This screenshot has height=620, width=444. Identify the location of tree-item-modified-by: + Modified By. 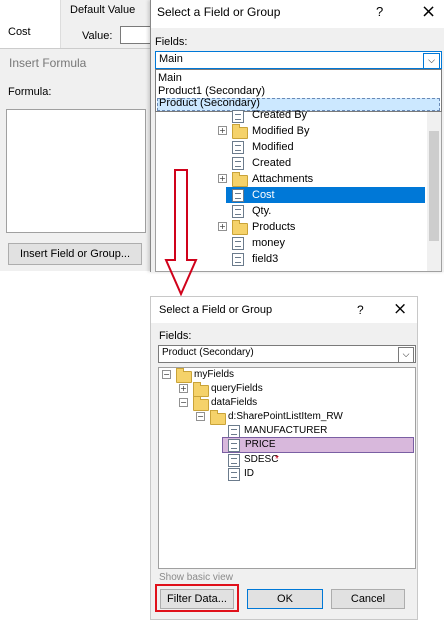
(286, 131).